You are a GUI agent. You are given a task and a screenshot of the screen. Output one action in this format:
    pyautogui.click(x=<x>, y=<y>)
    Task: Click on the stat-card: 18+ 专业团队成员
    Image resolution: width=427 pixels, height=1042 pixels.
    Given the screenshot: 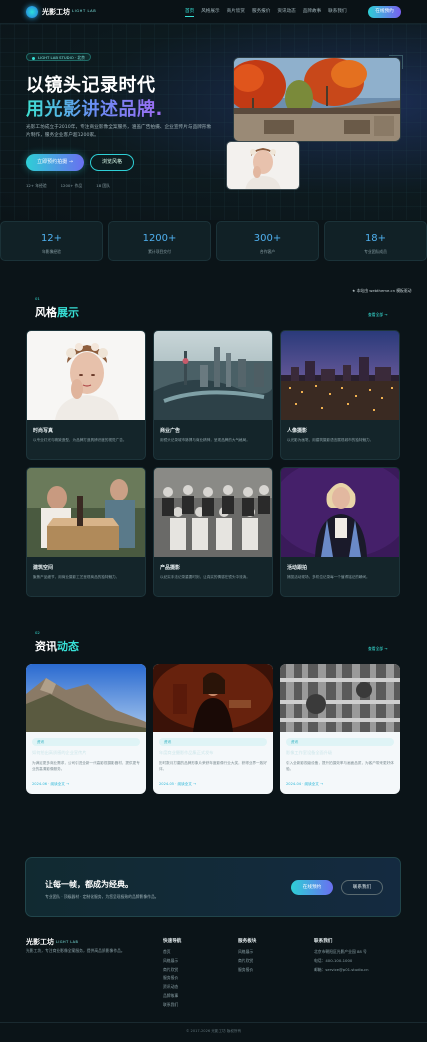 What is the action you would take?
    pyautogui.click(x=375, y=241)
    